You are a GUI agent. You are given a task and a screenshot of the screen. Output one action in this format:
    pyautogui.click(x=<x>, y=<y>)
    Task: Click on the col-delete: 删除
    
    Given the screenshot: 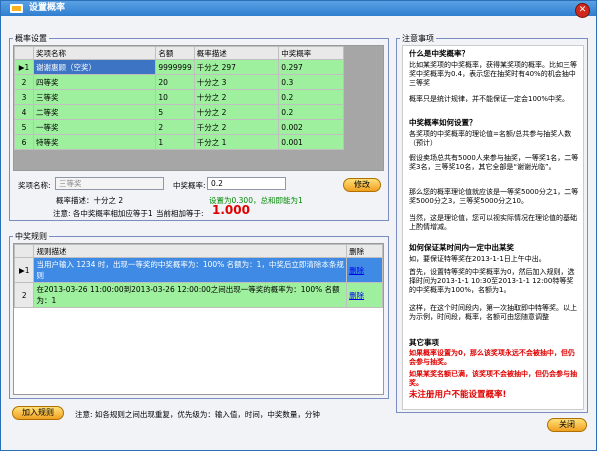 What is the action you would take?
    pyautogui.click(x=364, y=251)
    